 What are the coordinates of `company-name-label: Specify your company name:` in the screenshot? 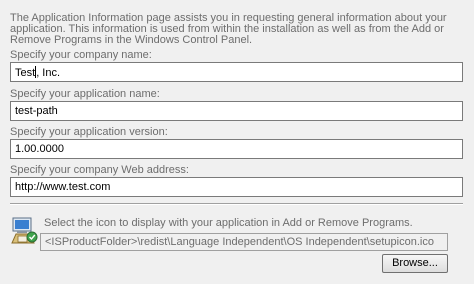 It's located at (81, 55).